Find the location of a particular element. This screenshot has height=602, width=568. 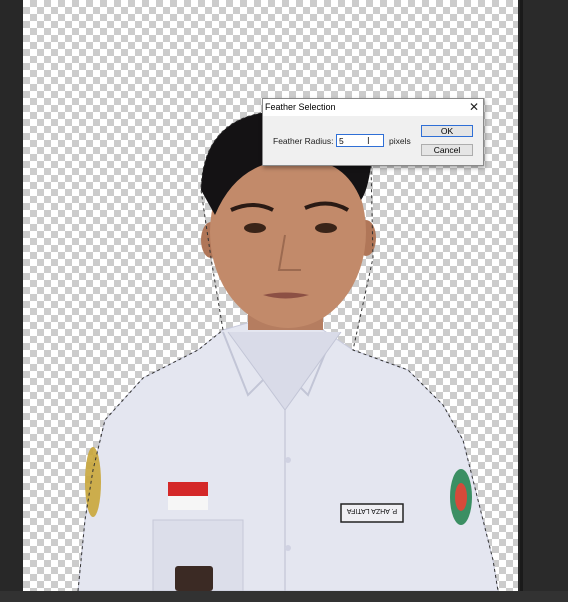

dialog-titlebar: Feather Selection ✕ is located at coordinates (373, 107).